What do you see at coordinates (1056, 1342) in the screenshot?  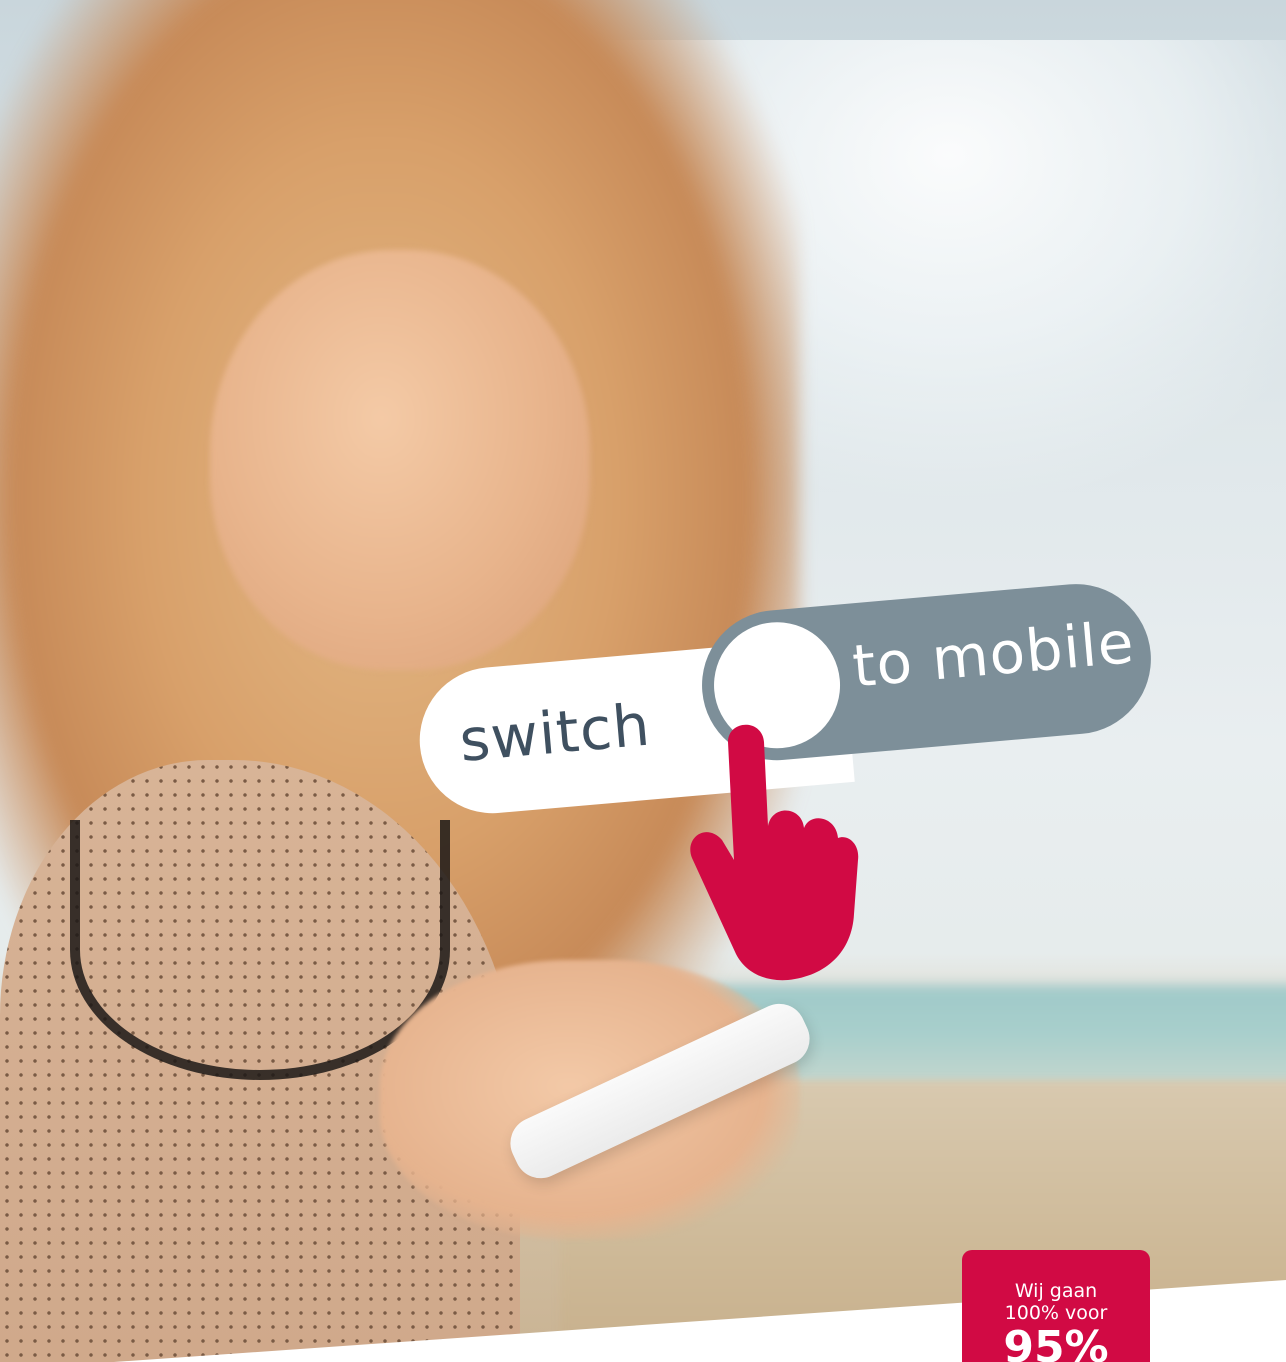 I see `badge-percentage: 95%` at bounding box center [1056, 1342].